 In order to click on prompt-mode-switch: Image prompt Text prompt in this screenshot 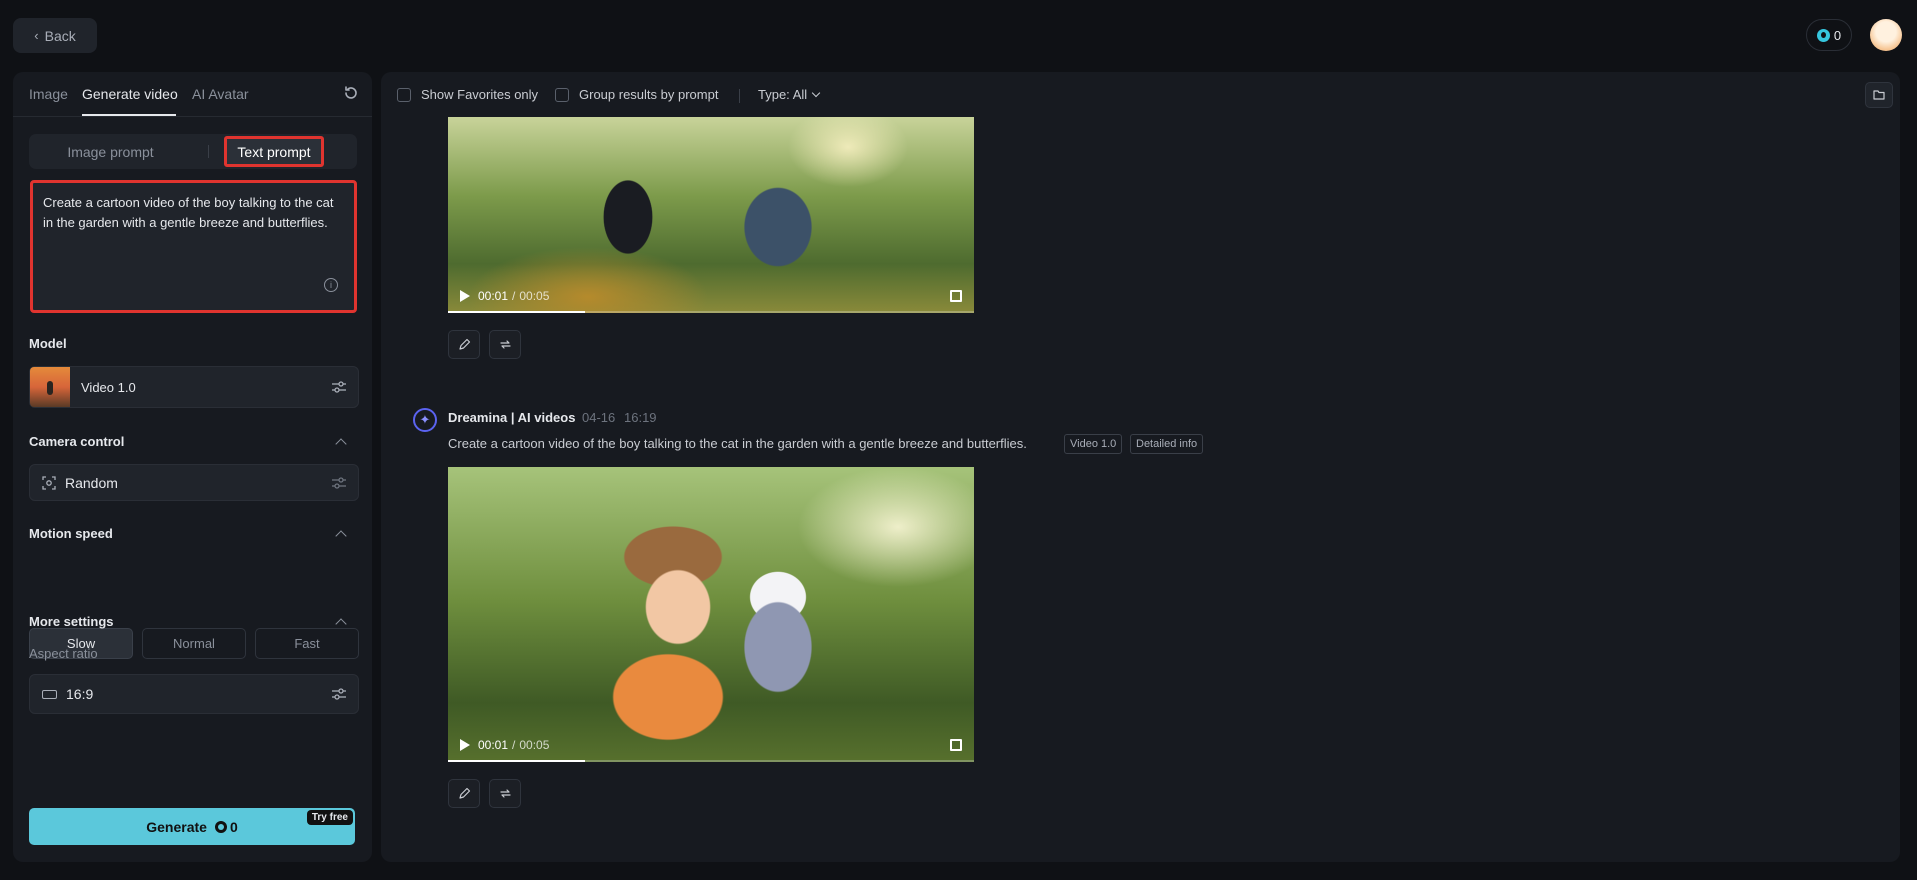, I will do `click(193, 151)`.